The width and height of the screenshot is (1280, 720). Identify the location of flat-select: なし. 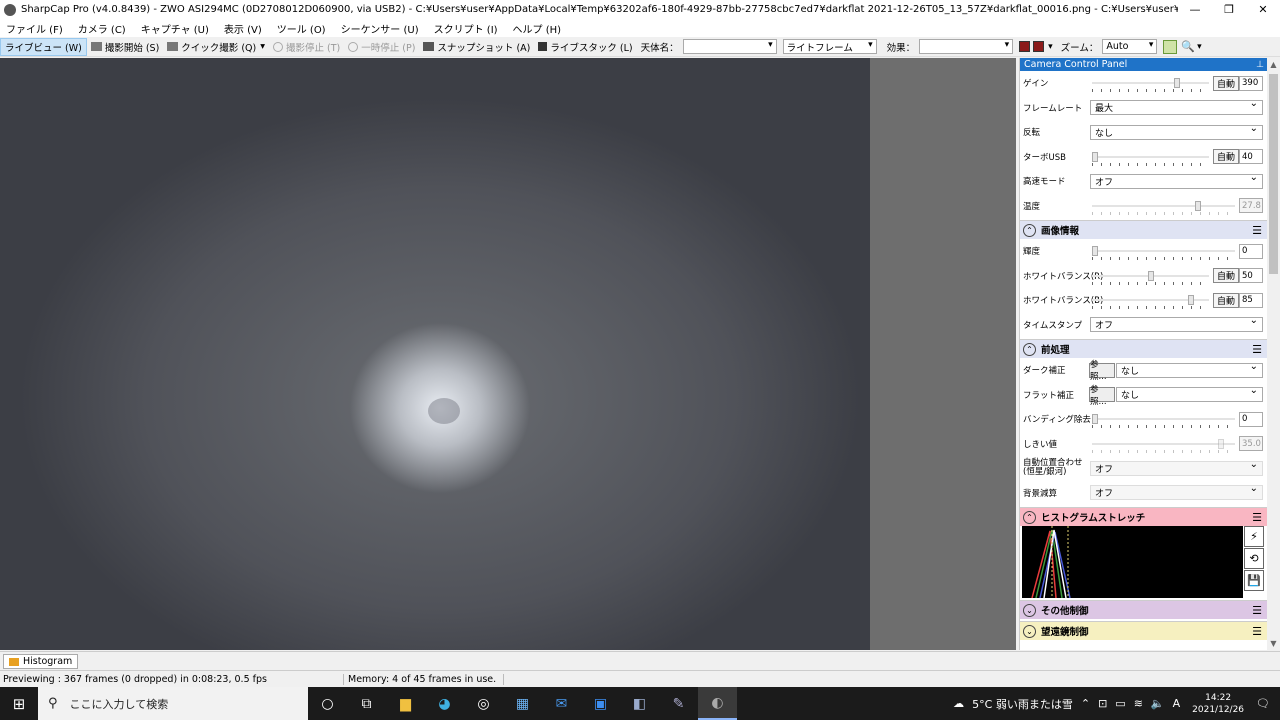
(1189, 394).